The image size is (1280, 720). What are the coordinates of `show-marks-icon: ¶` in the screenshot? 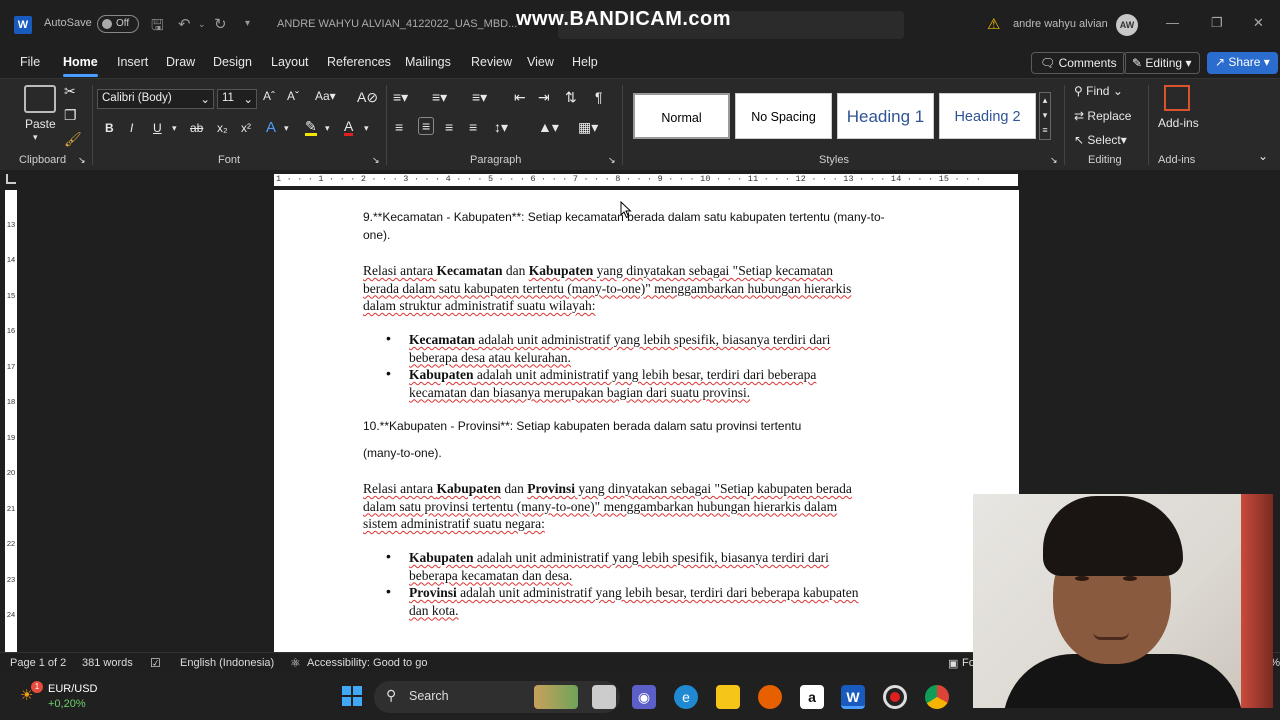 It's located at (599, 97).